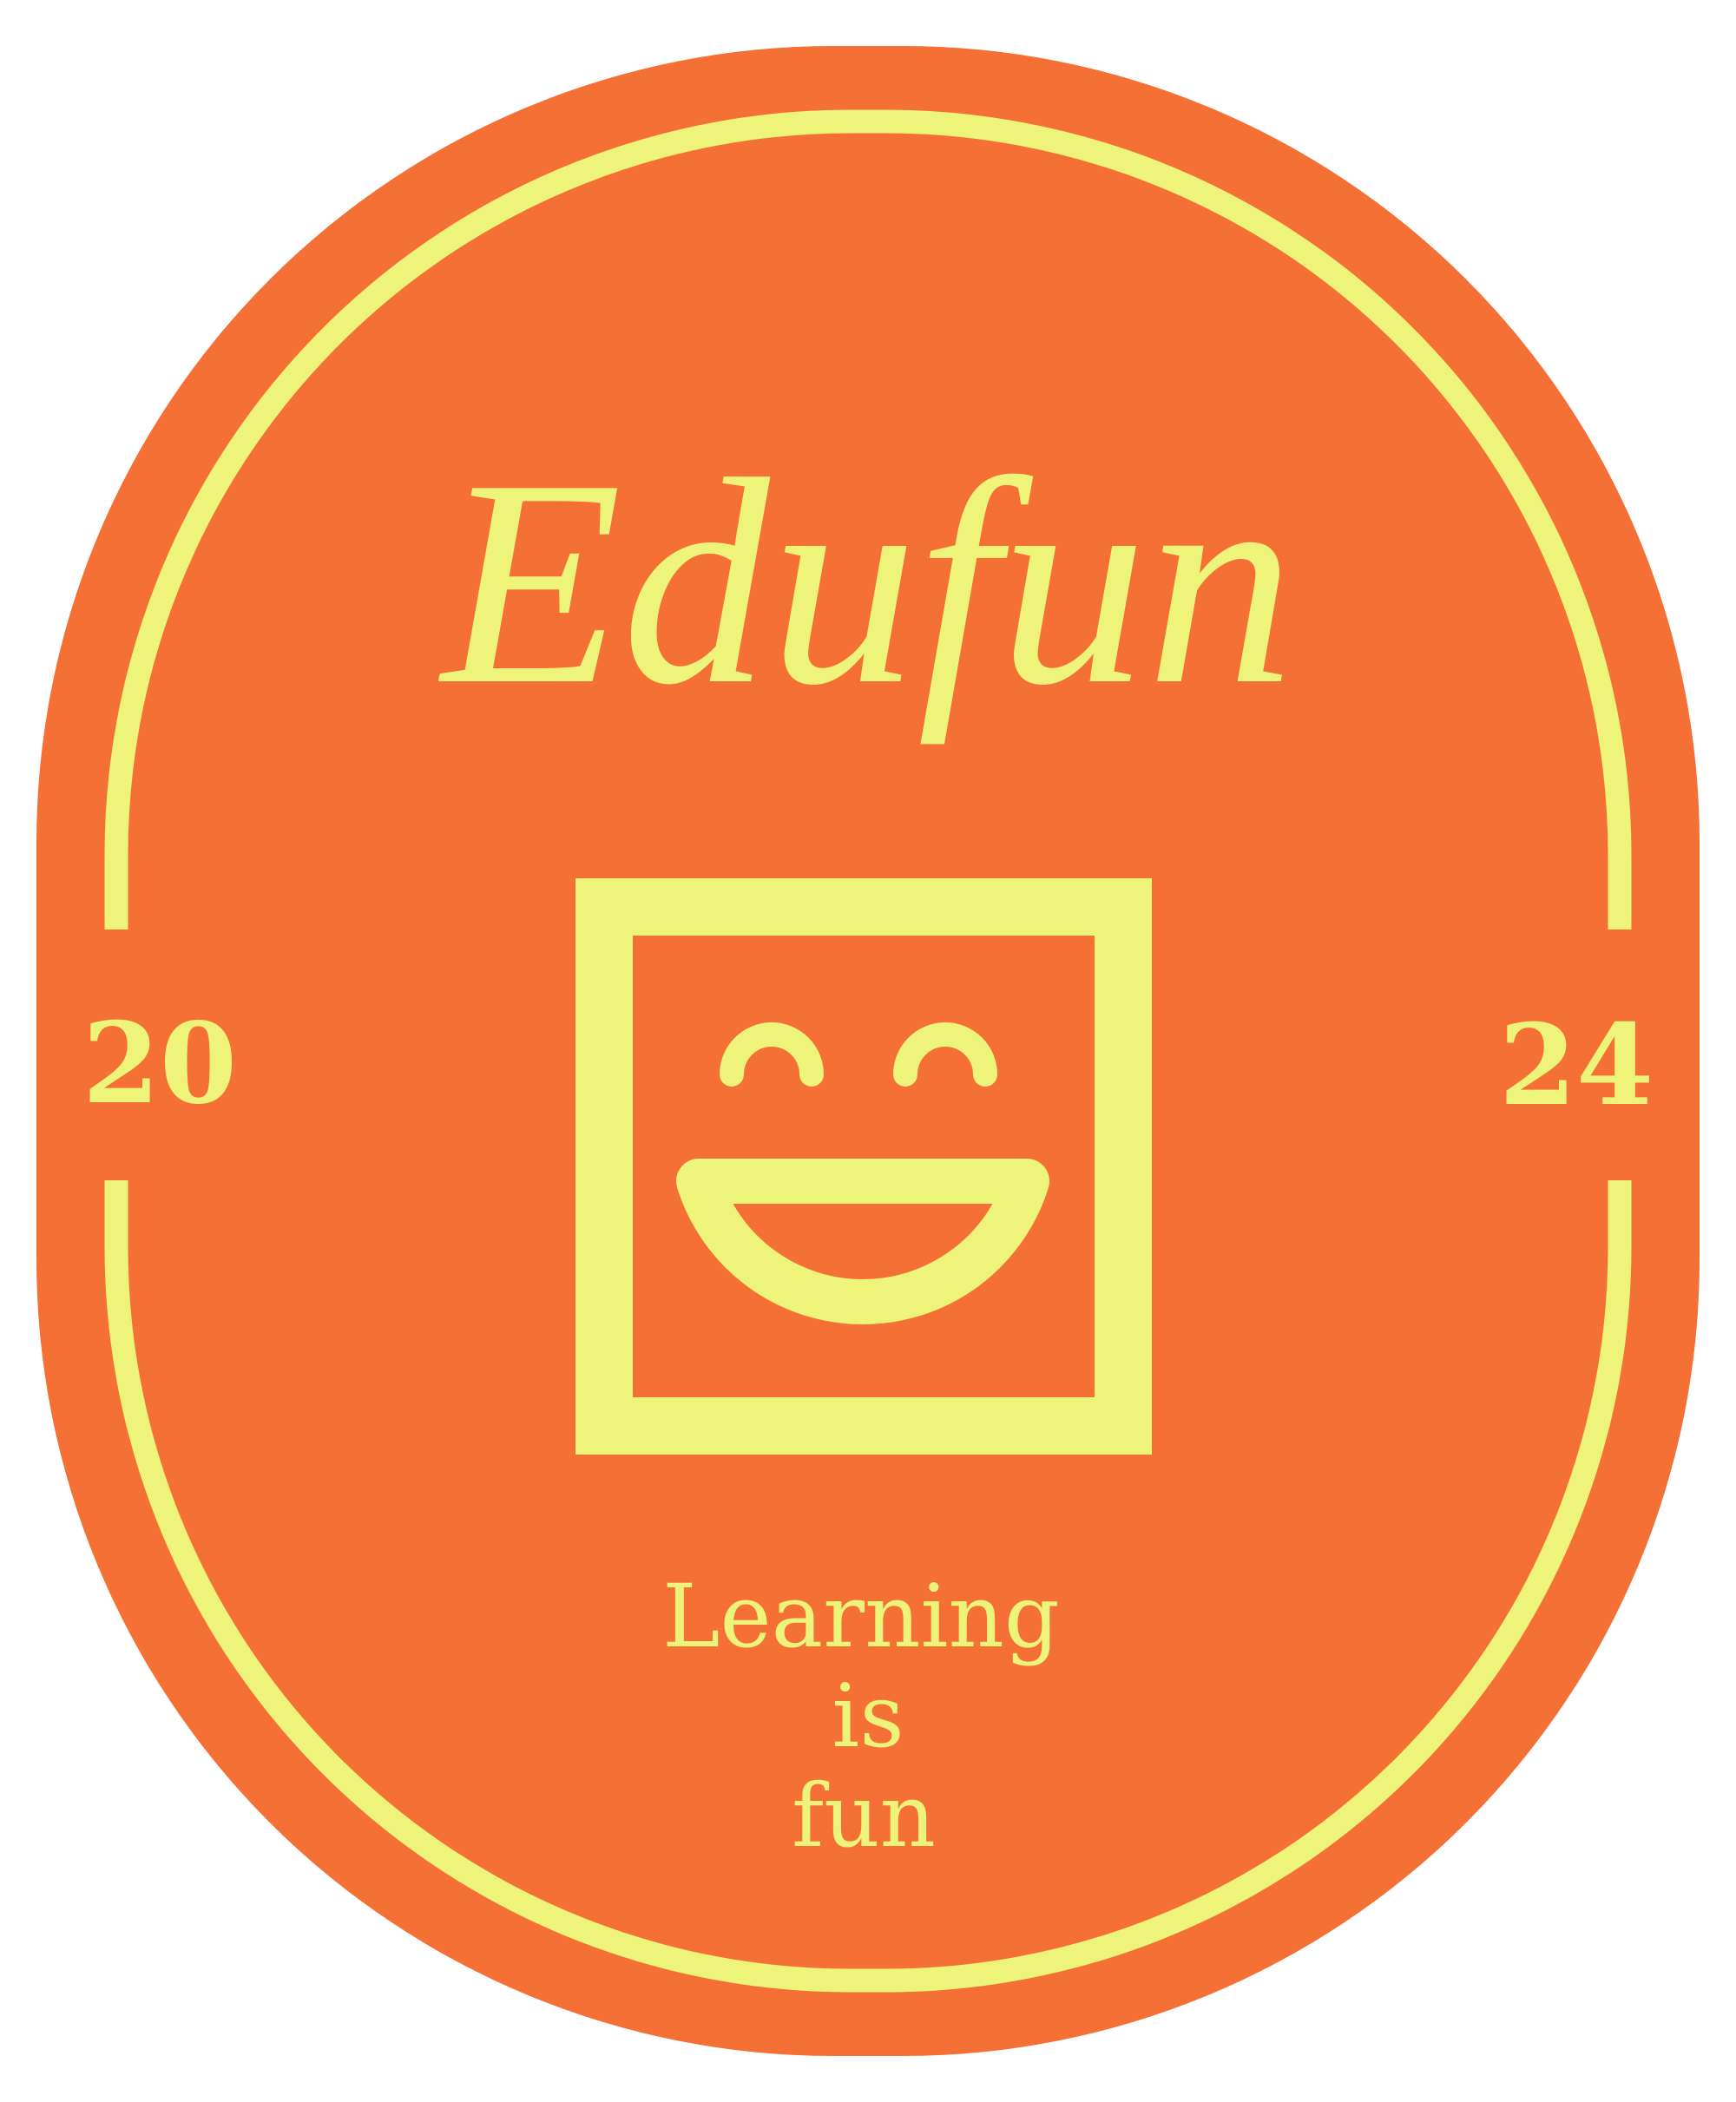 The height and width of the screenshot is (2102, 1736). I want to click on tagline-line-3: fun, so click(864, 1816).